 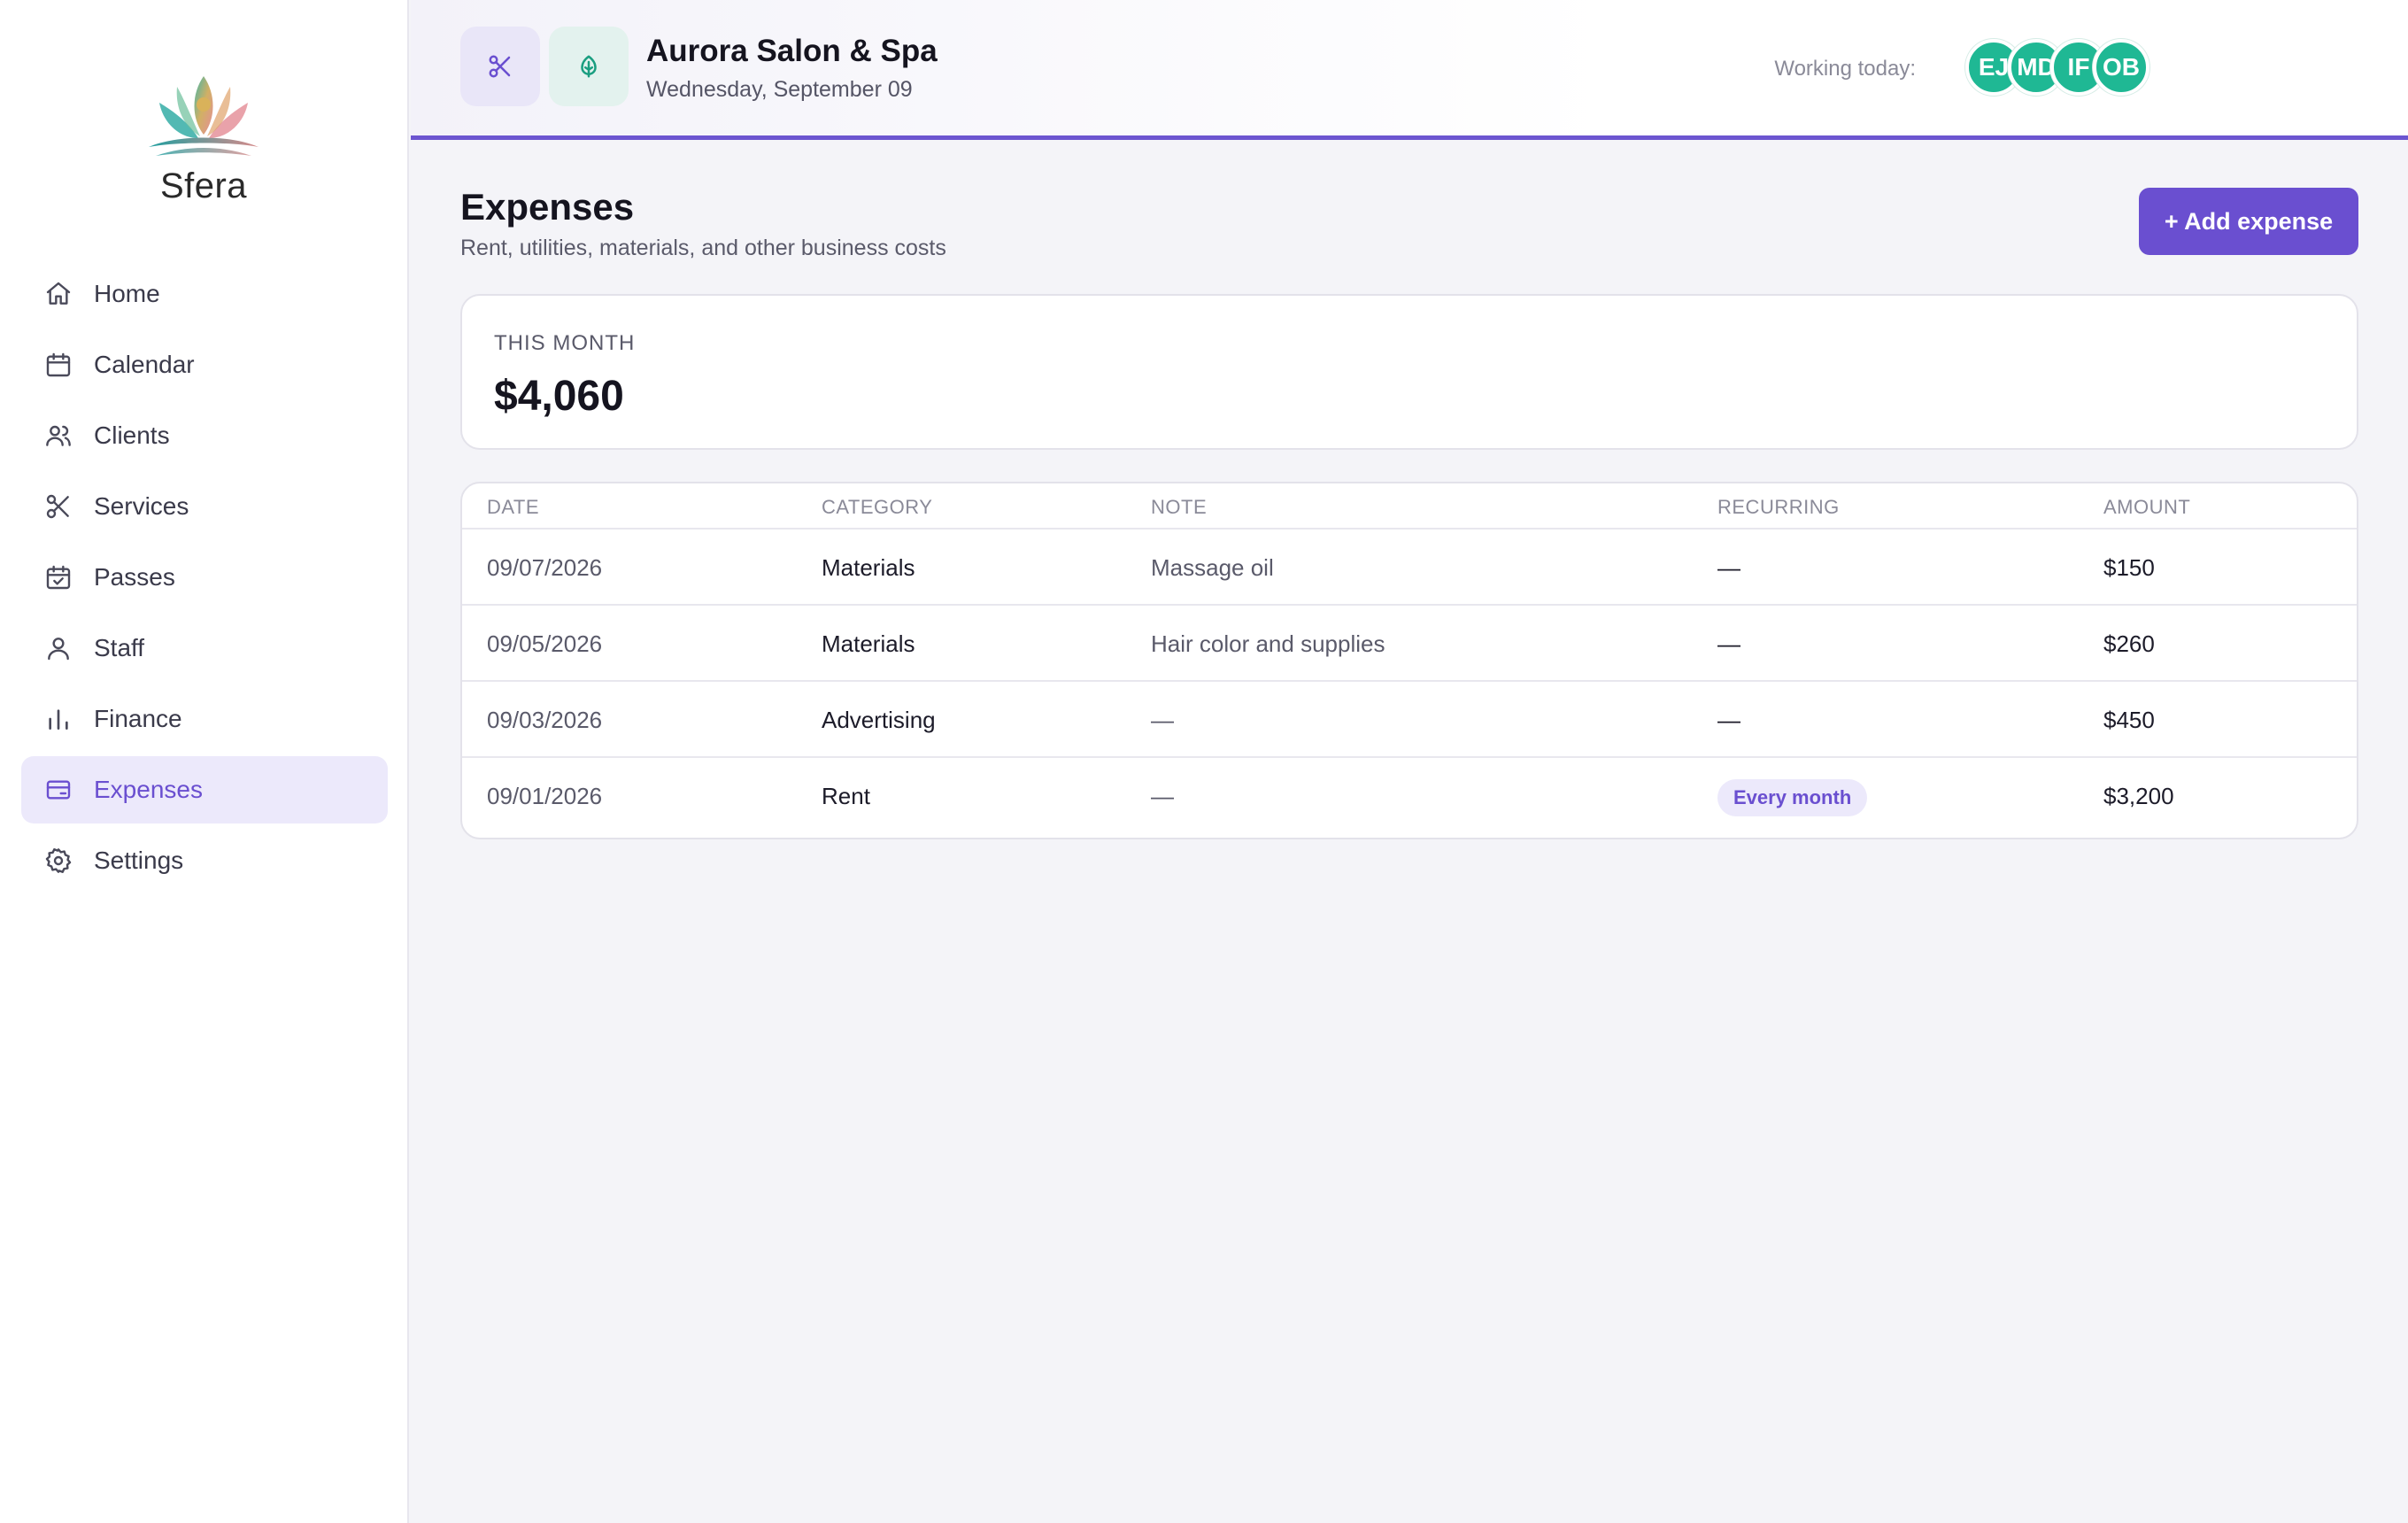 I want to click on monthly-summary-card: THIS MONTH $4,060, so click(x=1409, y=372).